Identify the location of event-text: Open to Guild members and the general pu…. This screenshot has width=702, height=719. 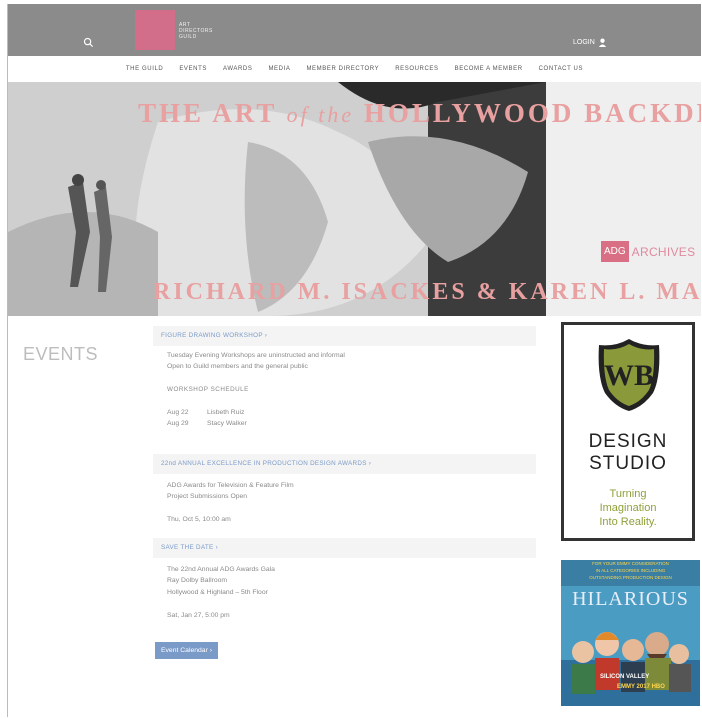
(237, 366).